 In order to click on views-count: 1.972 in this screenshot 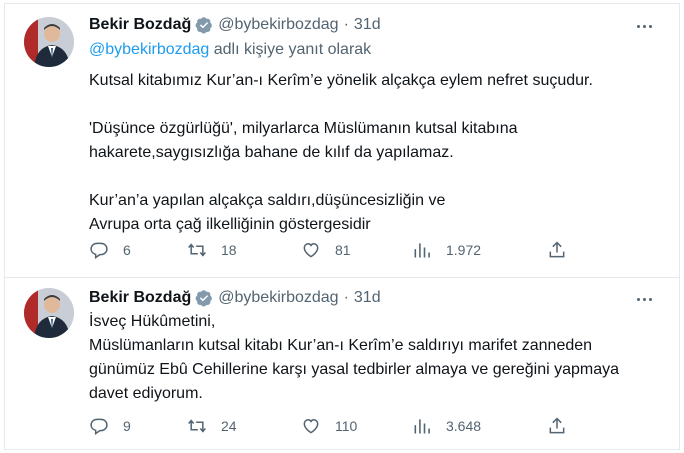, I will do `click(464, 250)`.